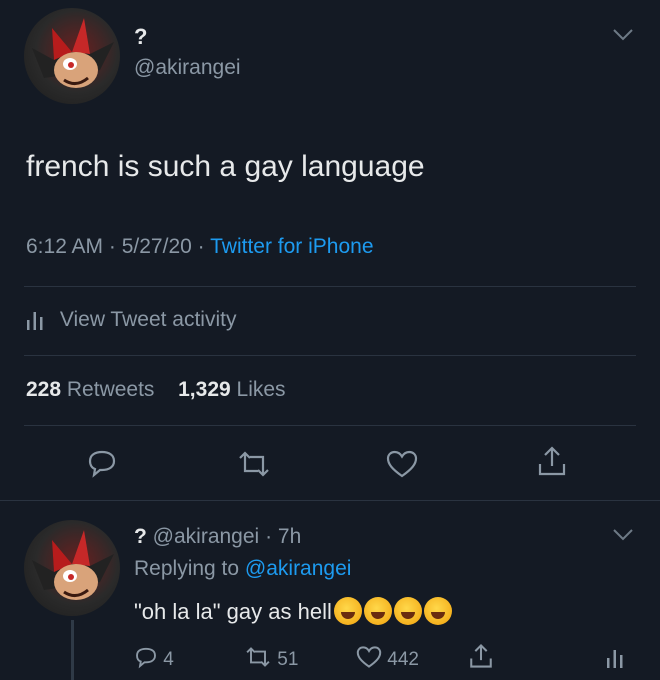  I want to click on display-name: ?, so click(140, 37).